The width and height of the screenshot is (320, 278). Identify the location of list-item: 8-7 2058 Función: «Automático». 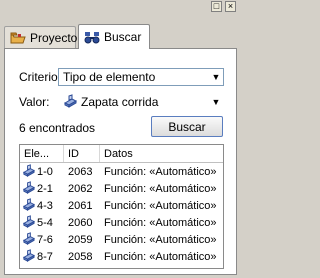
(121, 256).